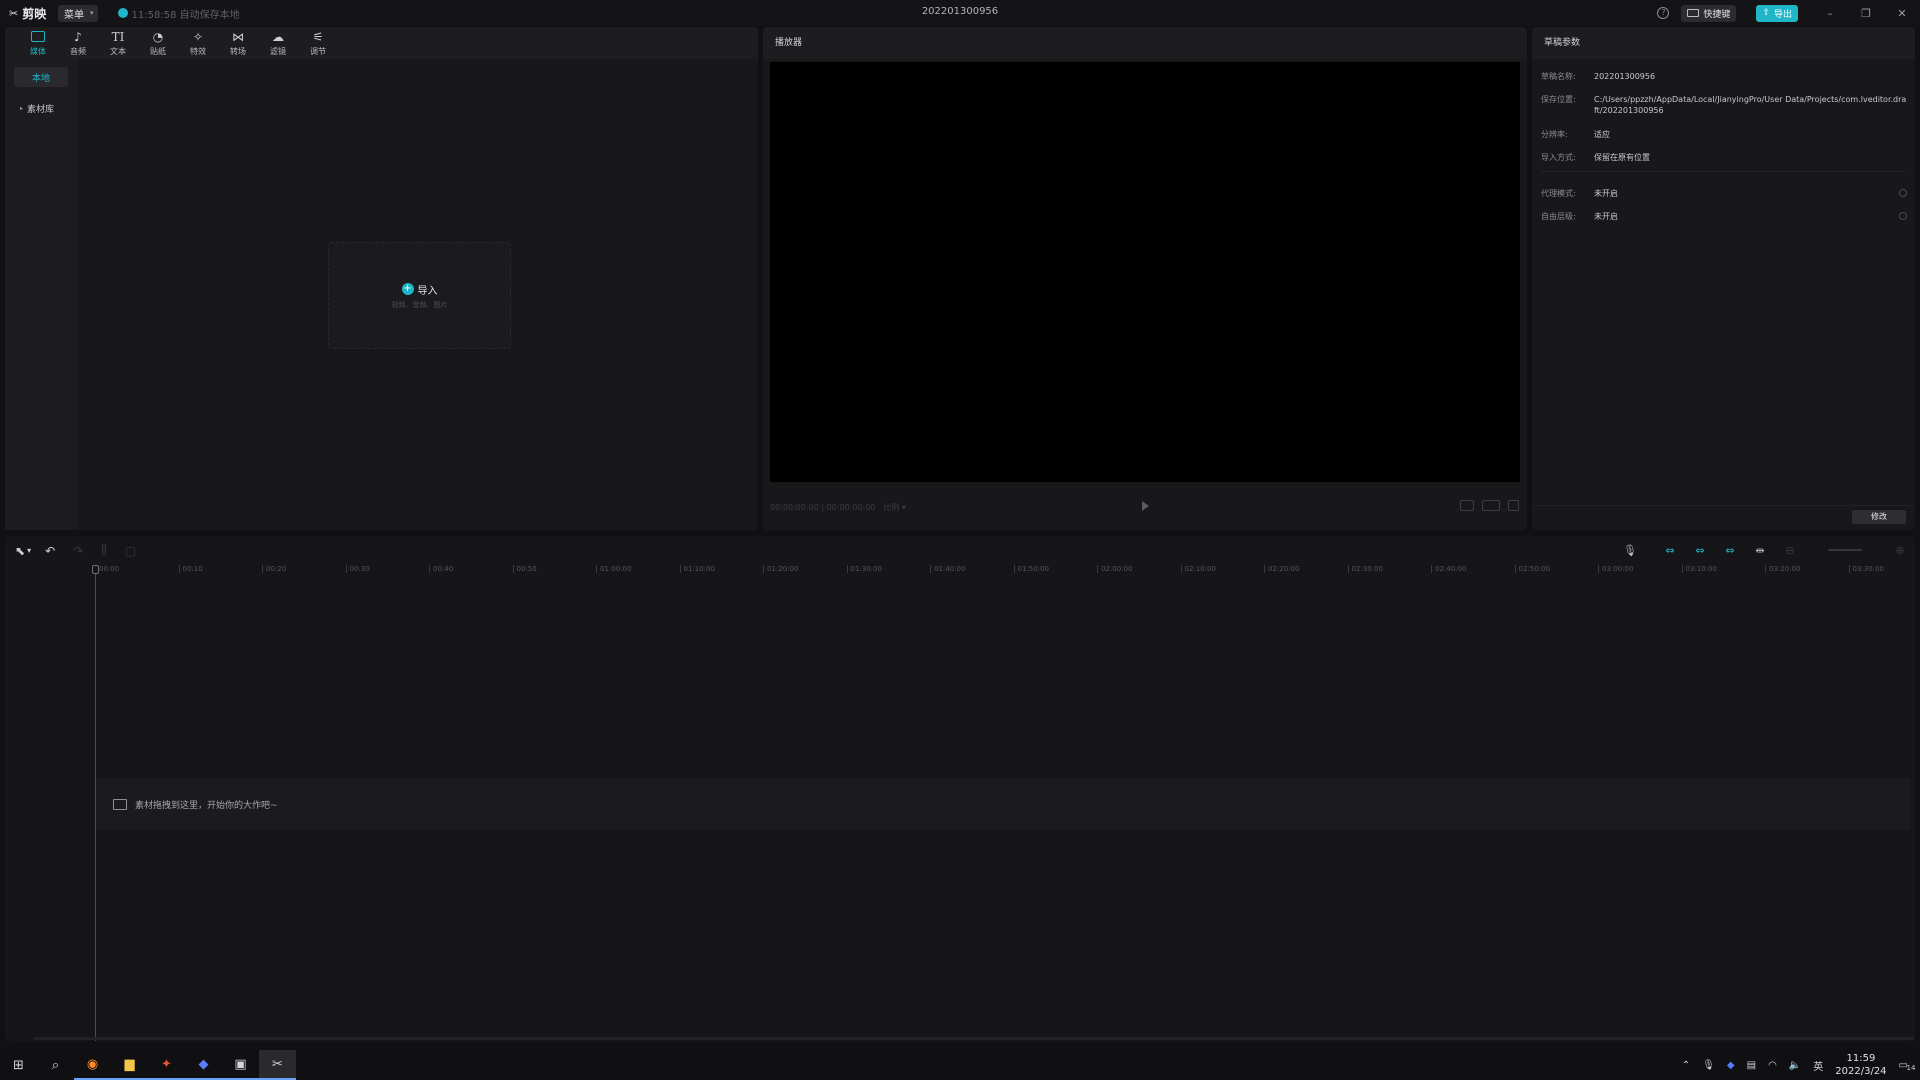 This screenshot has width=1920, height=1080. I want to click on autosave-check-icon, so click(122, 13).